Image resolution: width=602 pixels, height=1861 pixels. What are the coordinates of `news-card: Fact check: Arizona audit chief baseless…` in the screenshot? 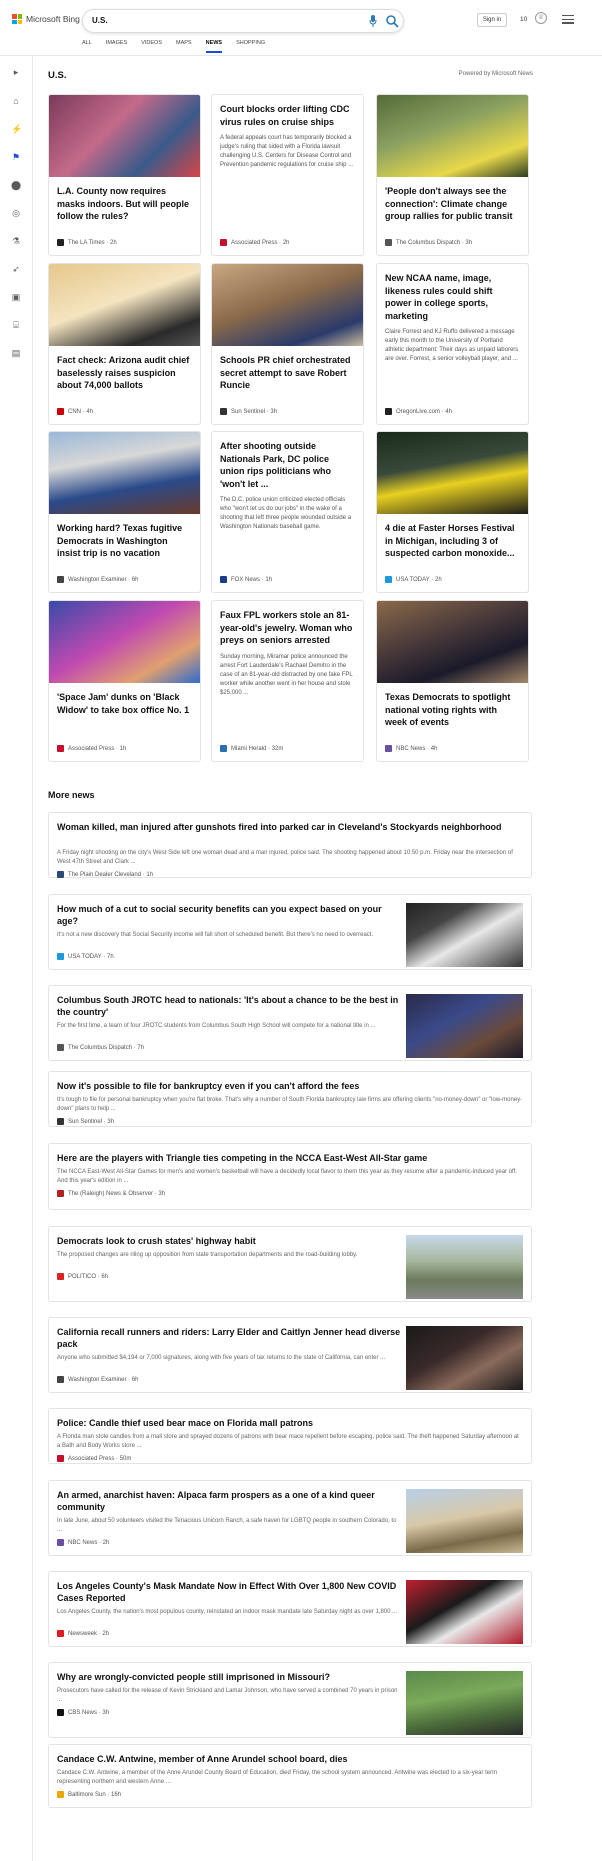 It's located at (124, 344).